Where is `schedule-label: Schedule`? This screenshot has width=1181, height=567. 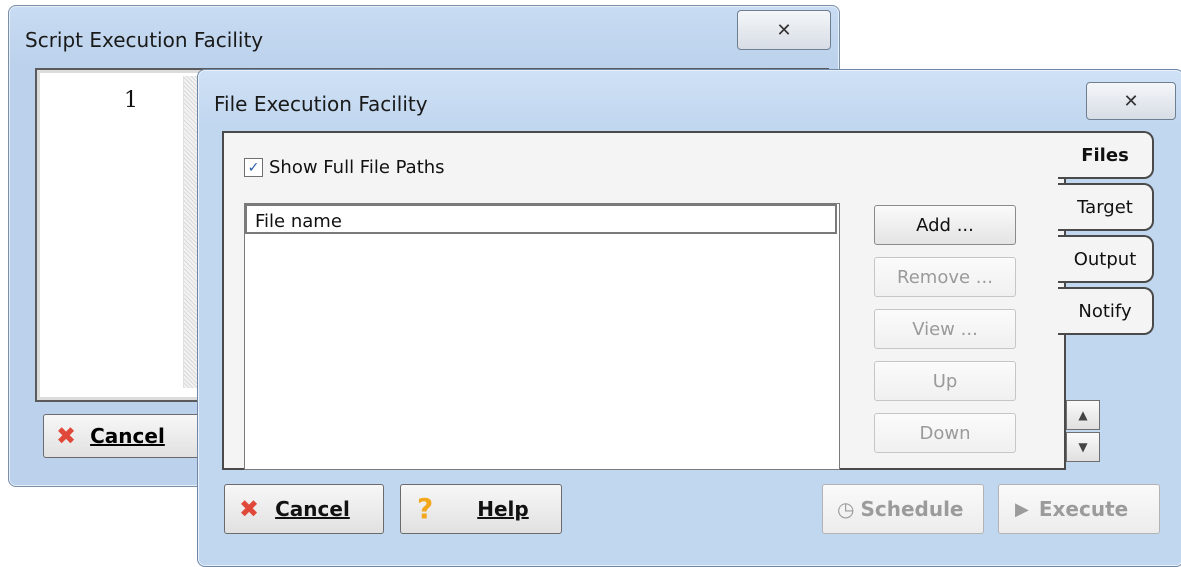 schedule-label: Schedule is located at coordinates (912, 509).